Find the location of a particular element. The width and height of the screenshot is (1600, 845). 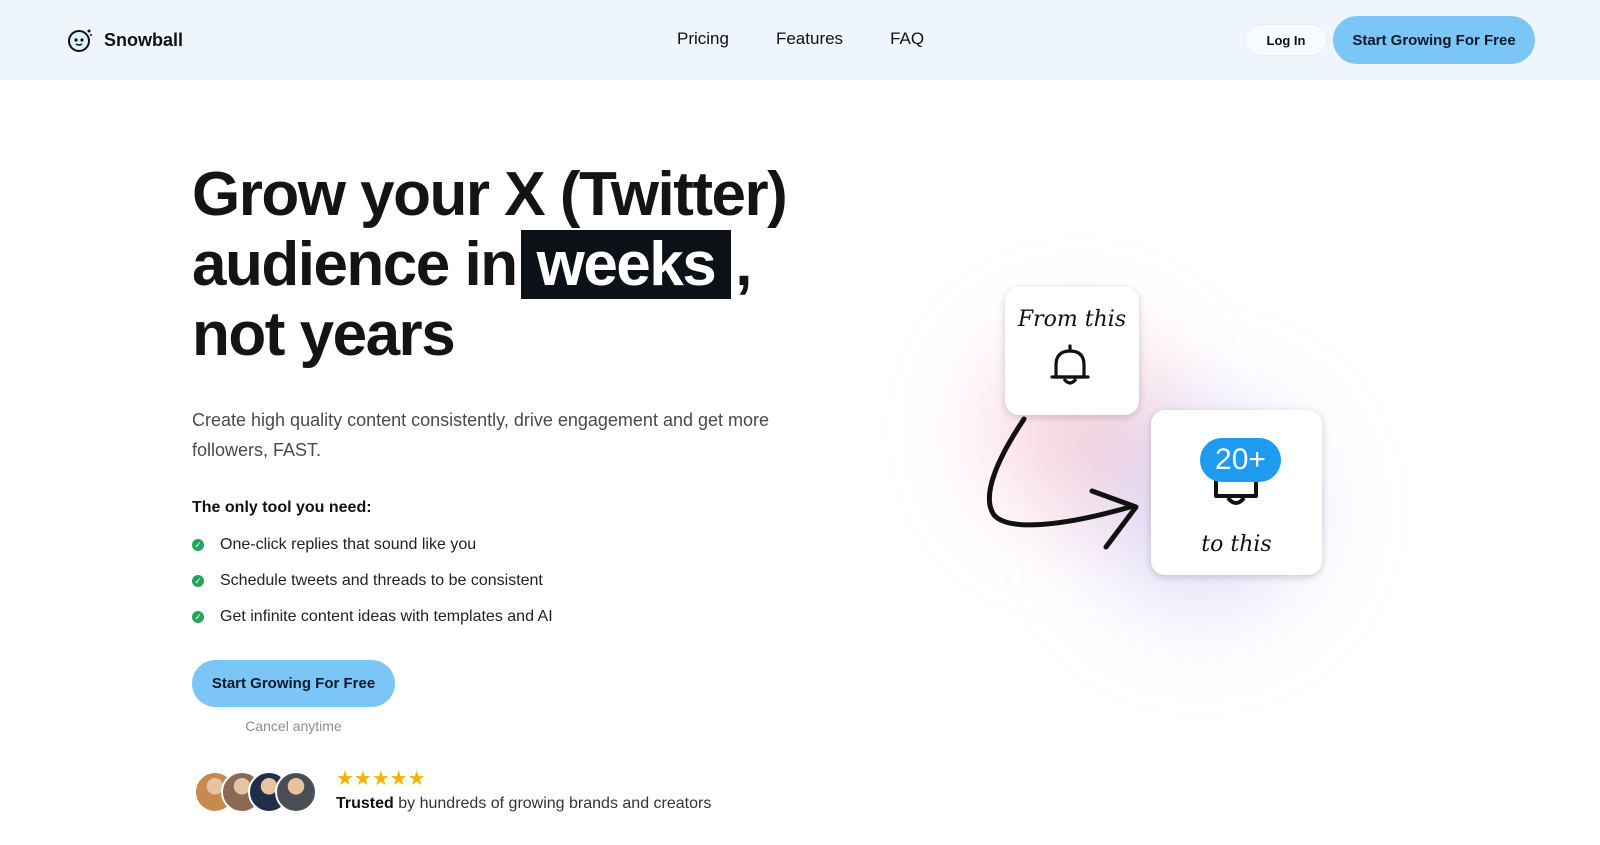

brand-name: Snowball is located at coordinates (144, 39).